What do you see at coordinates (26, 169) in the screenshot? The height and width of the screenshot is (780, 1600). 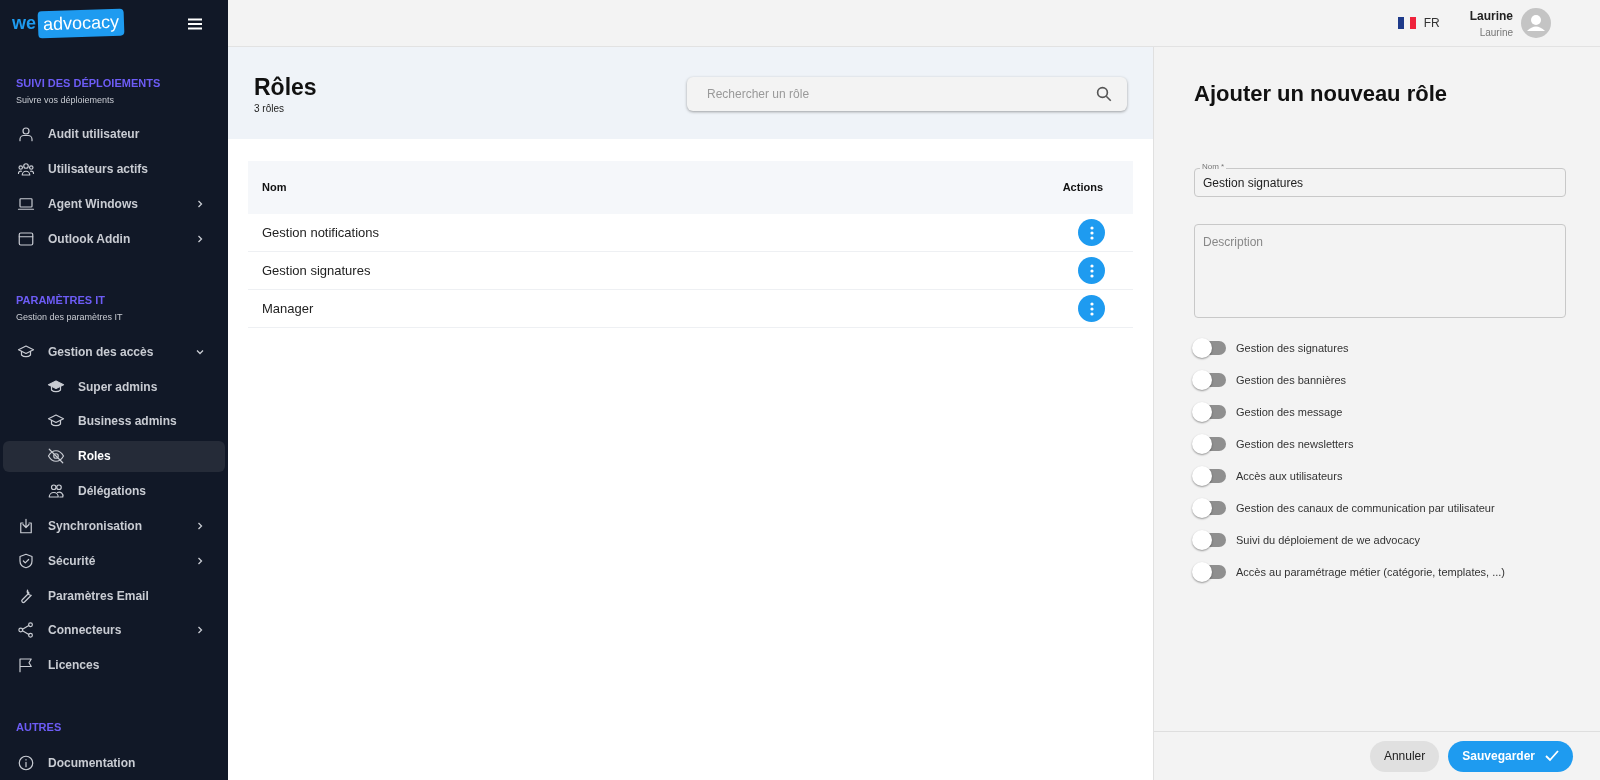 I see `group-icon` at bounding box center [26, 169].